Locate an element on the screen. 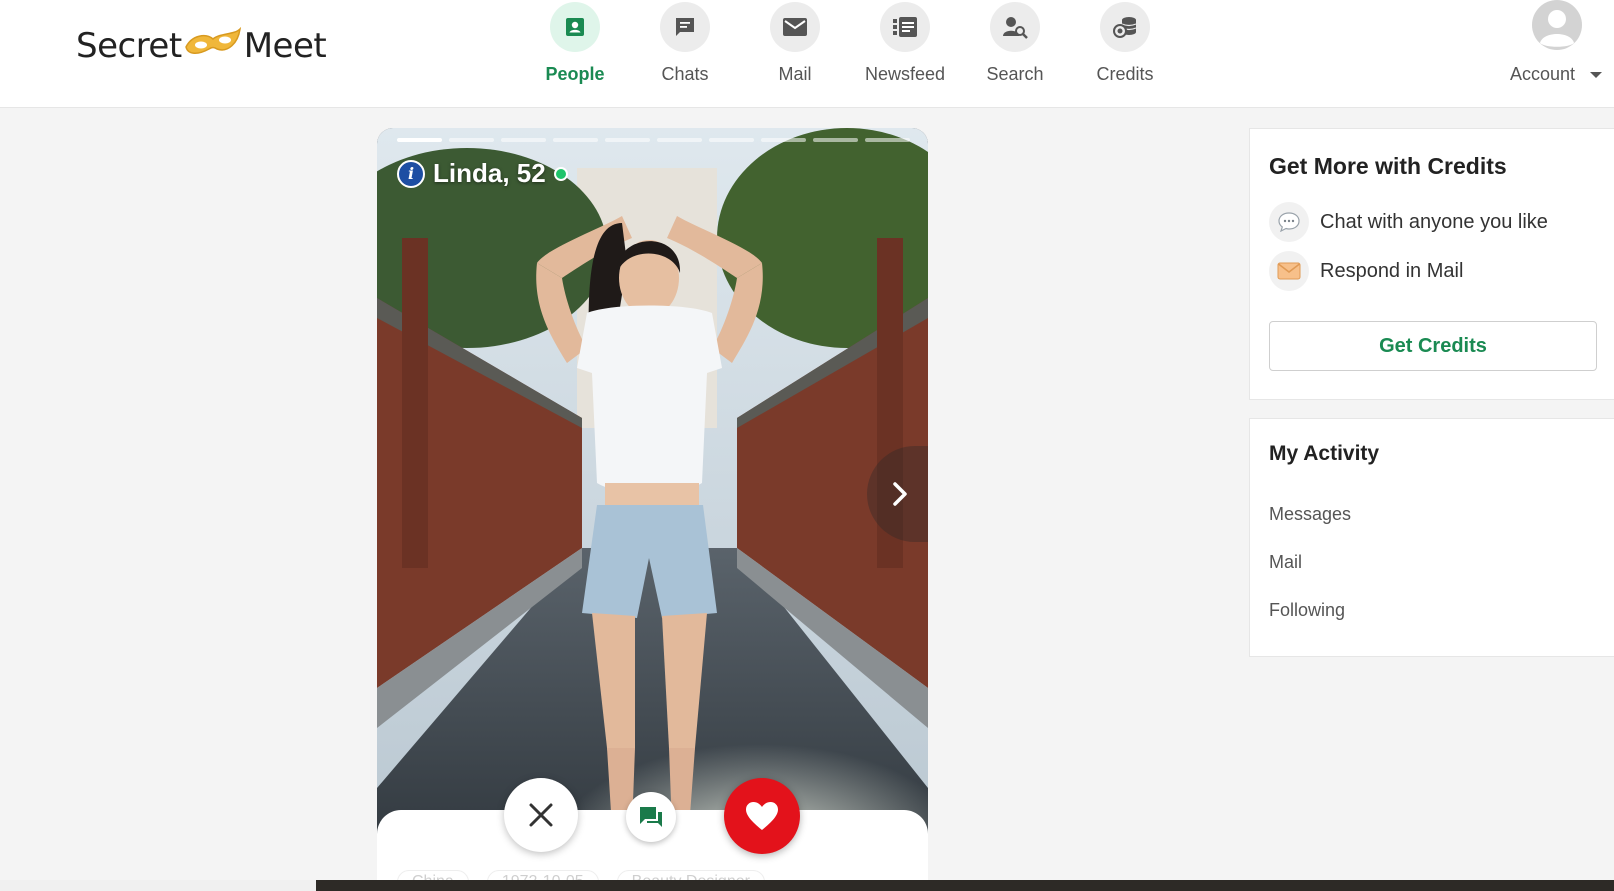  nav-item-newsfeed: Newsfeed is located at coordinates (905, 53).